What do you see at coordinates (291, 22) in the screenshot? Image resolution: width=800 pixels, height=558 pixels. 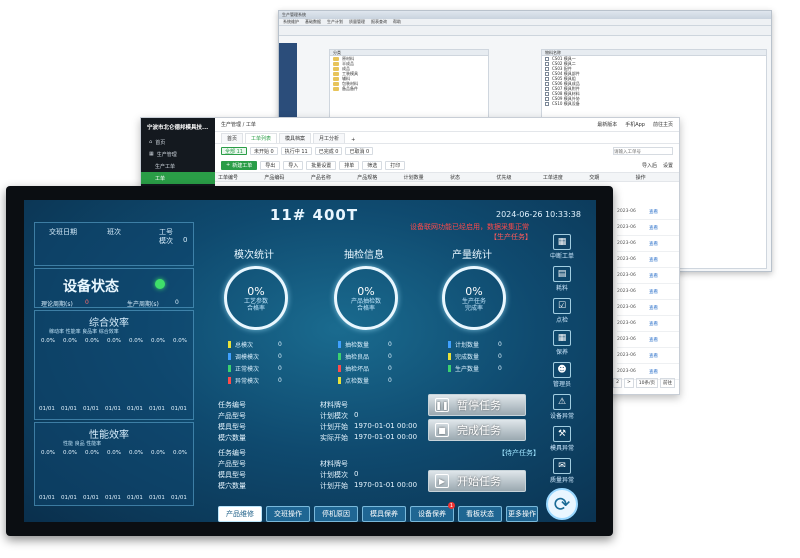 I see `back-menu-item: 系统维护` at bounding box center [291, 22].